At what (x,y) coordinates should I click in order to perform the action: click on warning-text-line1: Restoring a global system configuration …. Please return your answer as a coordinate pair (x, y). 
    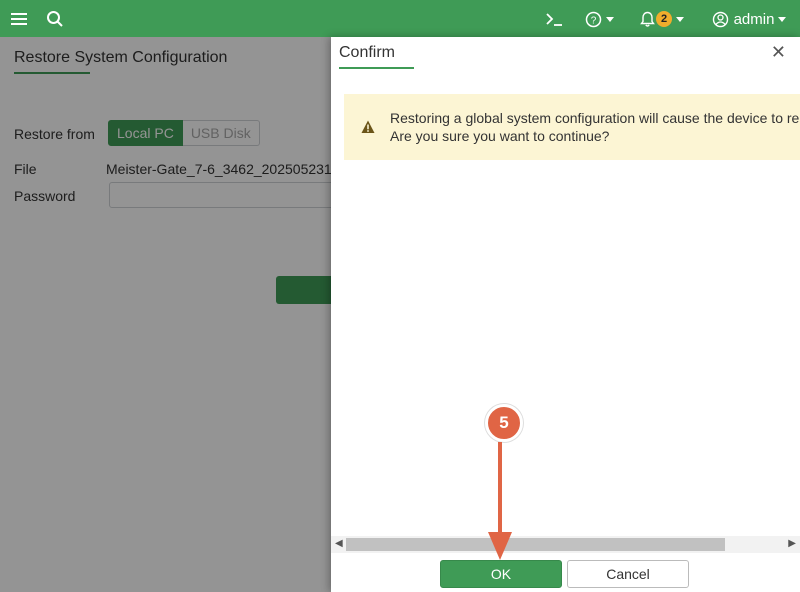
    Looking at the image, I should click on (595, 118).